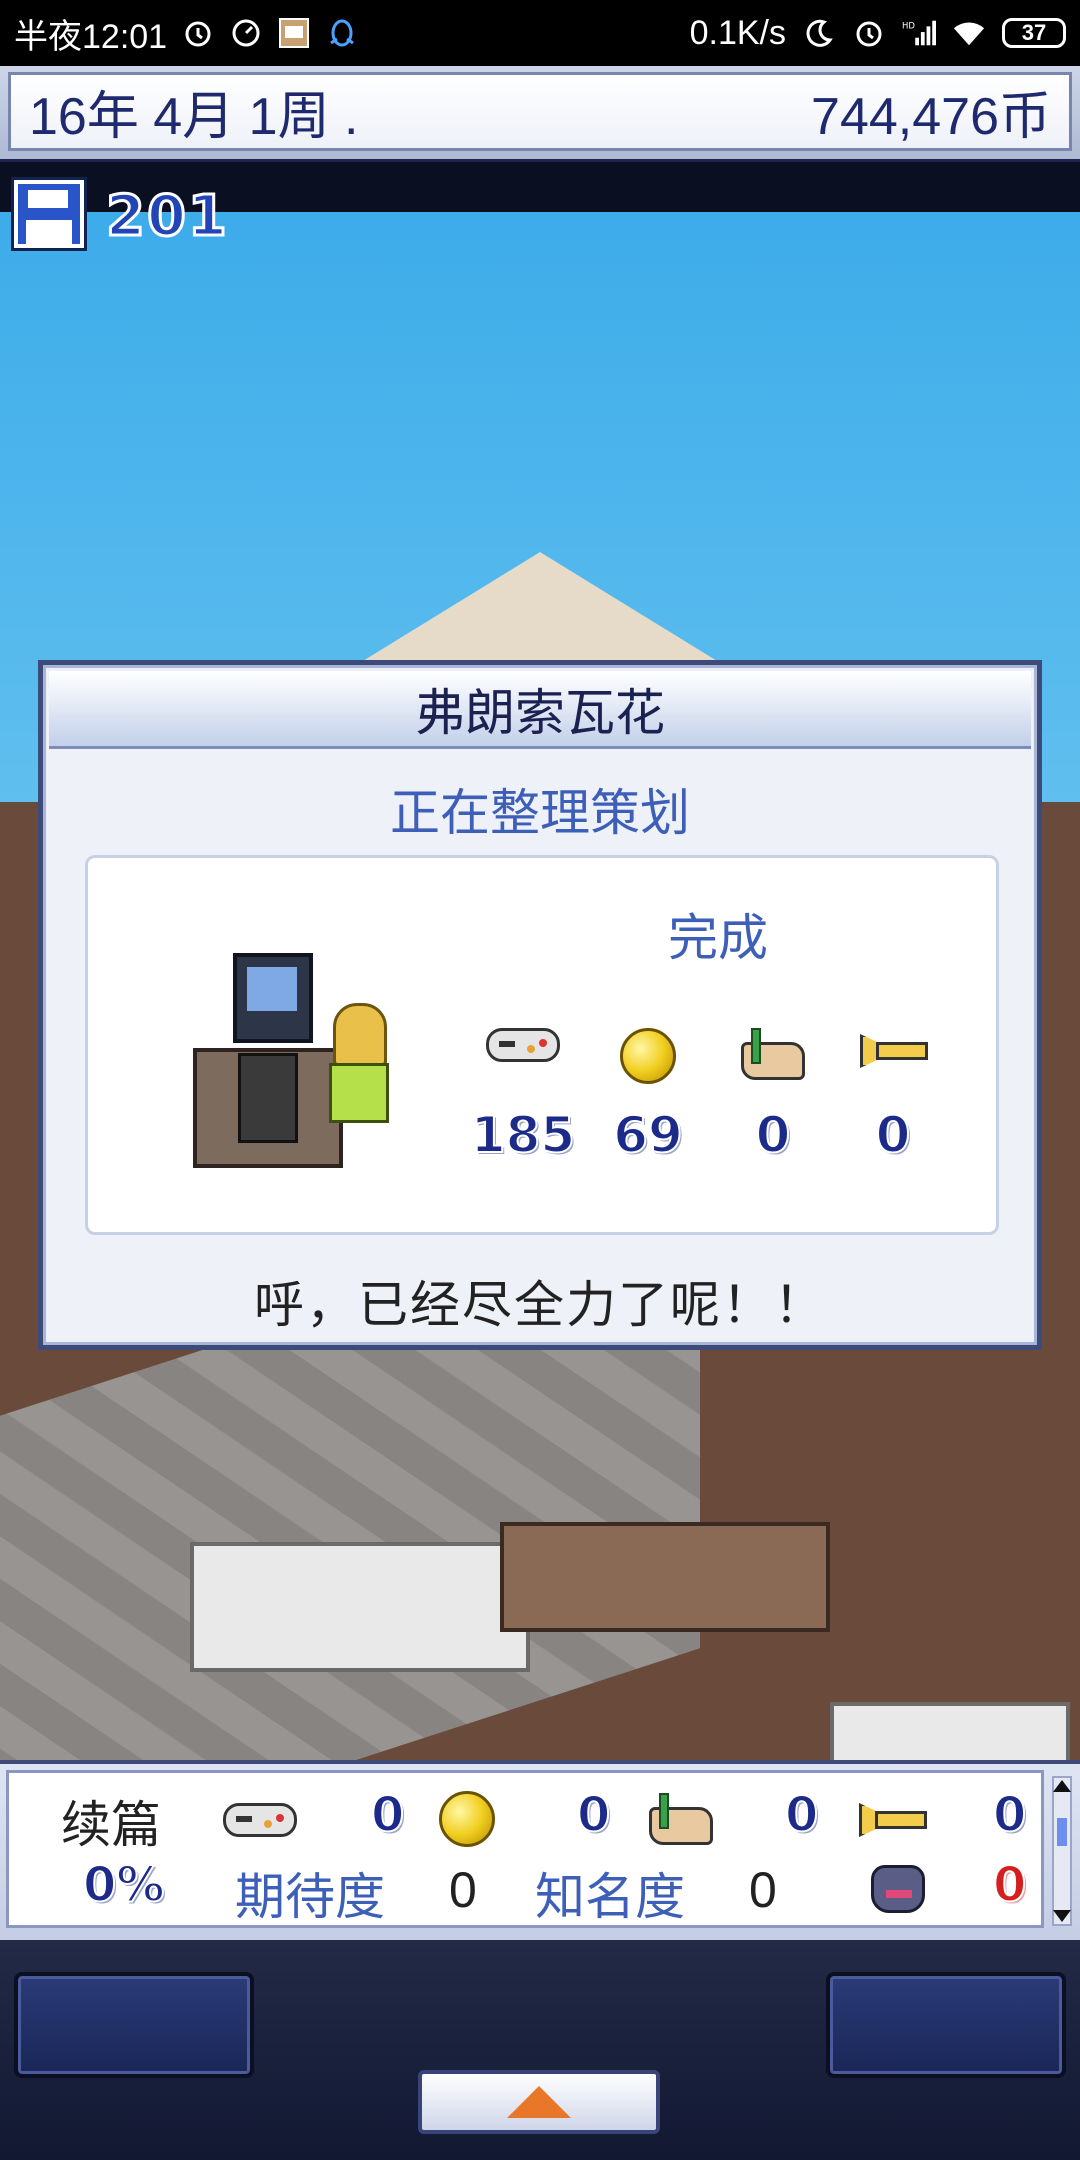 The height and width of the screenshot is (2160, 1080). Describe the element at coordinates (1009, 1885) in the screenshot. I see `bug-value: 0` at that location.